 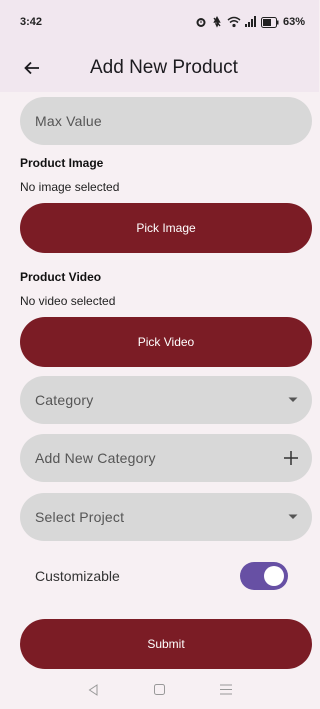 What do you see at coordinates (166, 517) in the screenshot?
I see `project-dropdown: Select Project` at bounding box center [166, 517].